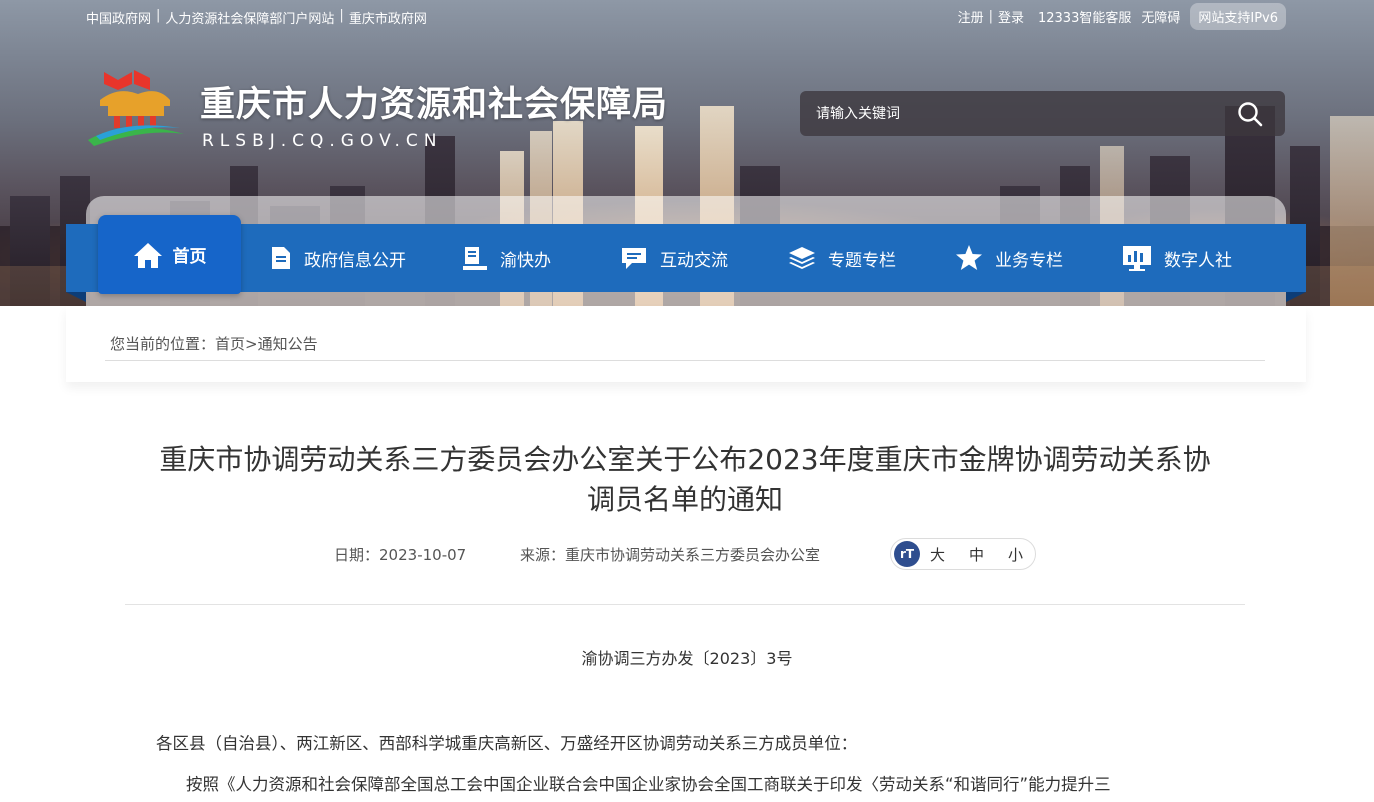 The image size is (1374, 802). What do you see at coordinates (355, 260) in the screenshot?
I see `nav-item-label: 政府信息公开` at bounding box center [355, 260].